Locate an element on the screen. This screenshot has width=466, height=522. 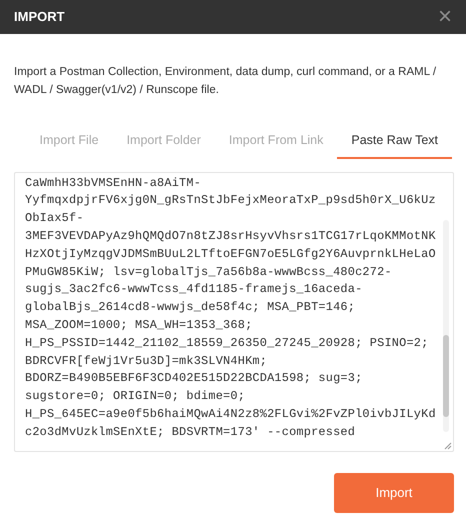
resize-grip-icon is located at coordinates (447, 445).